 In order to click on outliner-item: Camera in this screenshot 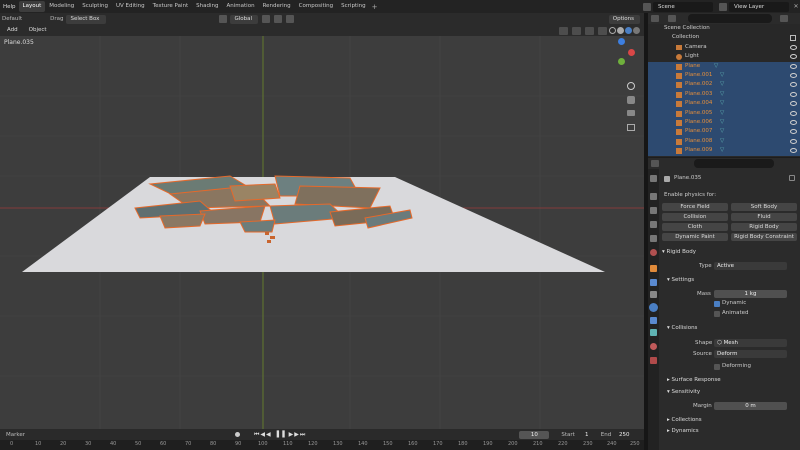, I will do `click(724, 47)`.